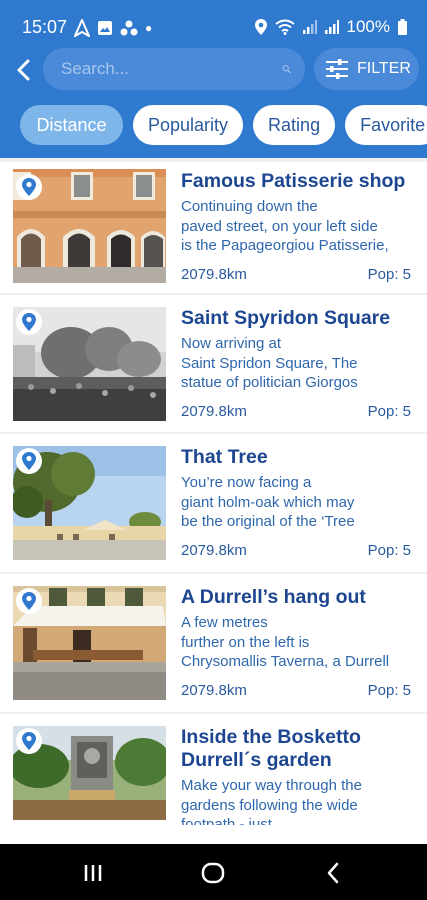 This screenshot has height=900, width=427. I want to click on recents-button, so click(93, 873).